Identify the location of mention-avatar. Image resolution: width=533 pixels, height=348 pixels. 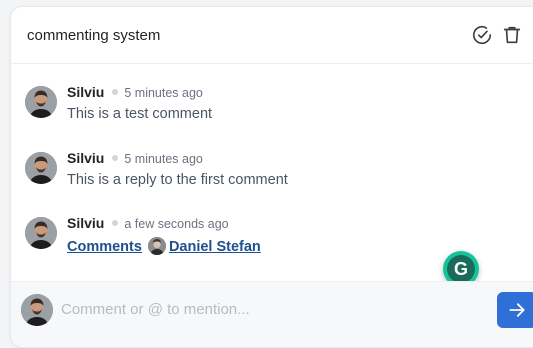
(156, 246).